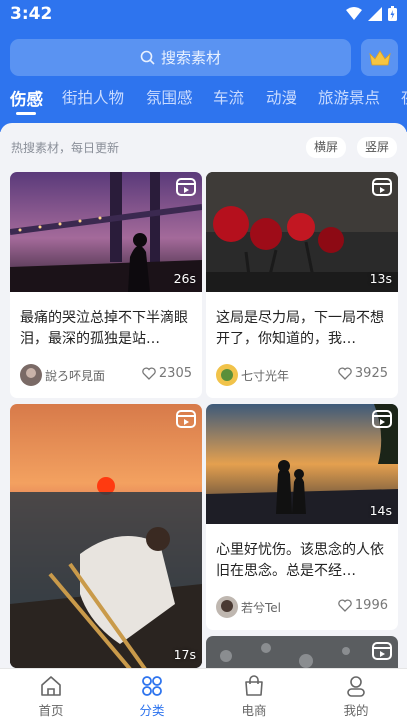 Image resolution: width=407 pixels, height=724 pixels. I want to click on search-placeholder: 搜索素材, so click(190, 58).